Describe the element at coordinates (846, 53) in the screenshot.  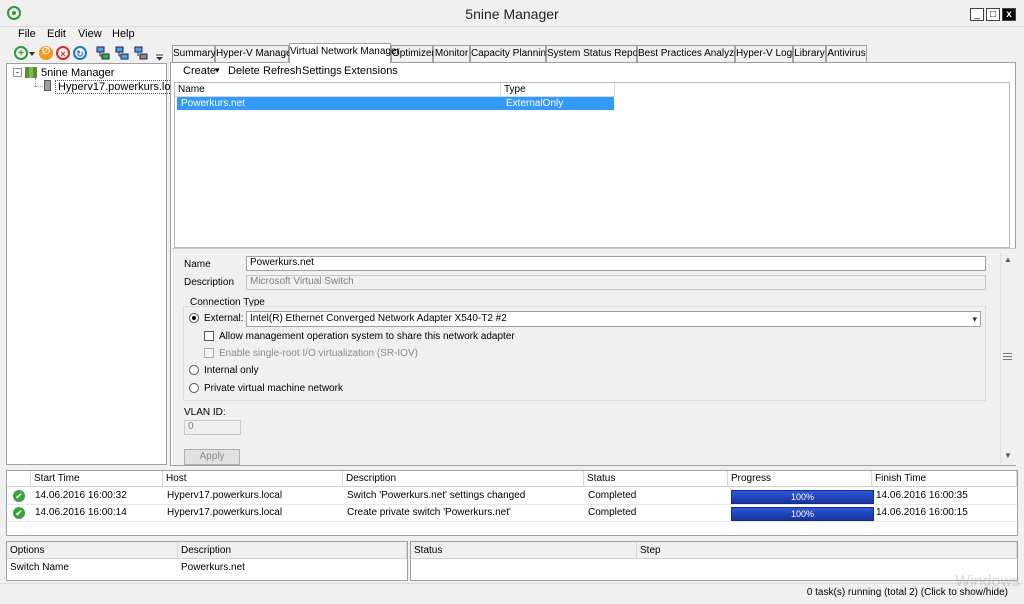
I see `tab-antivirus: Antivirus` at that location.